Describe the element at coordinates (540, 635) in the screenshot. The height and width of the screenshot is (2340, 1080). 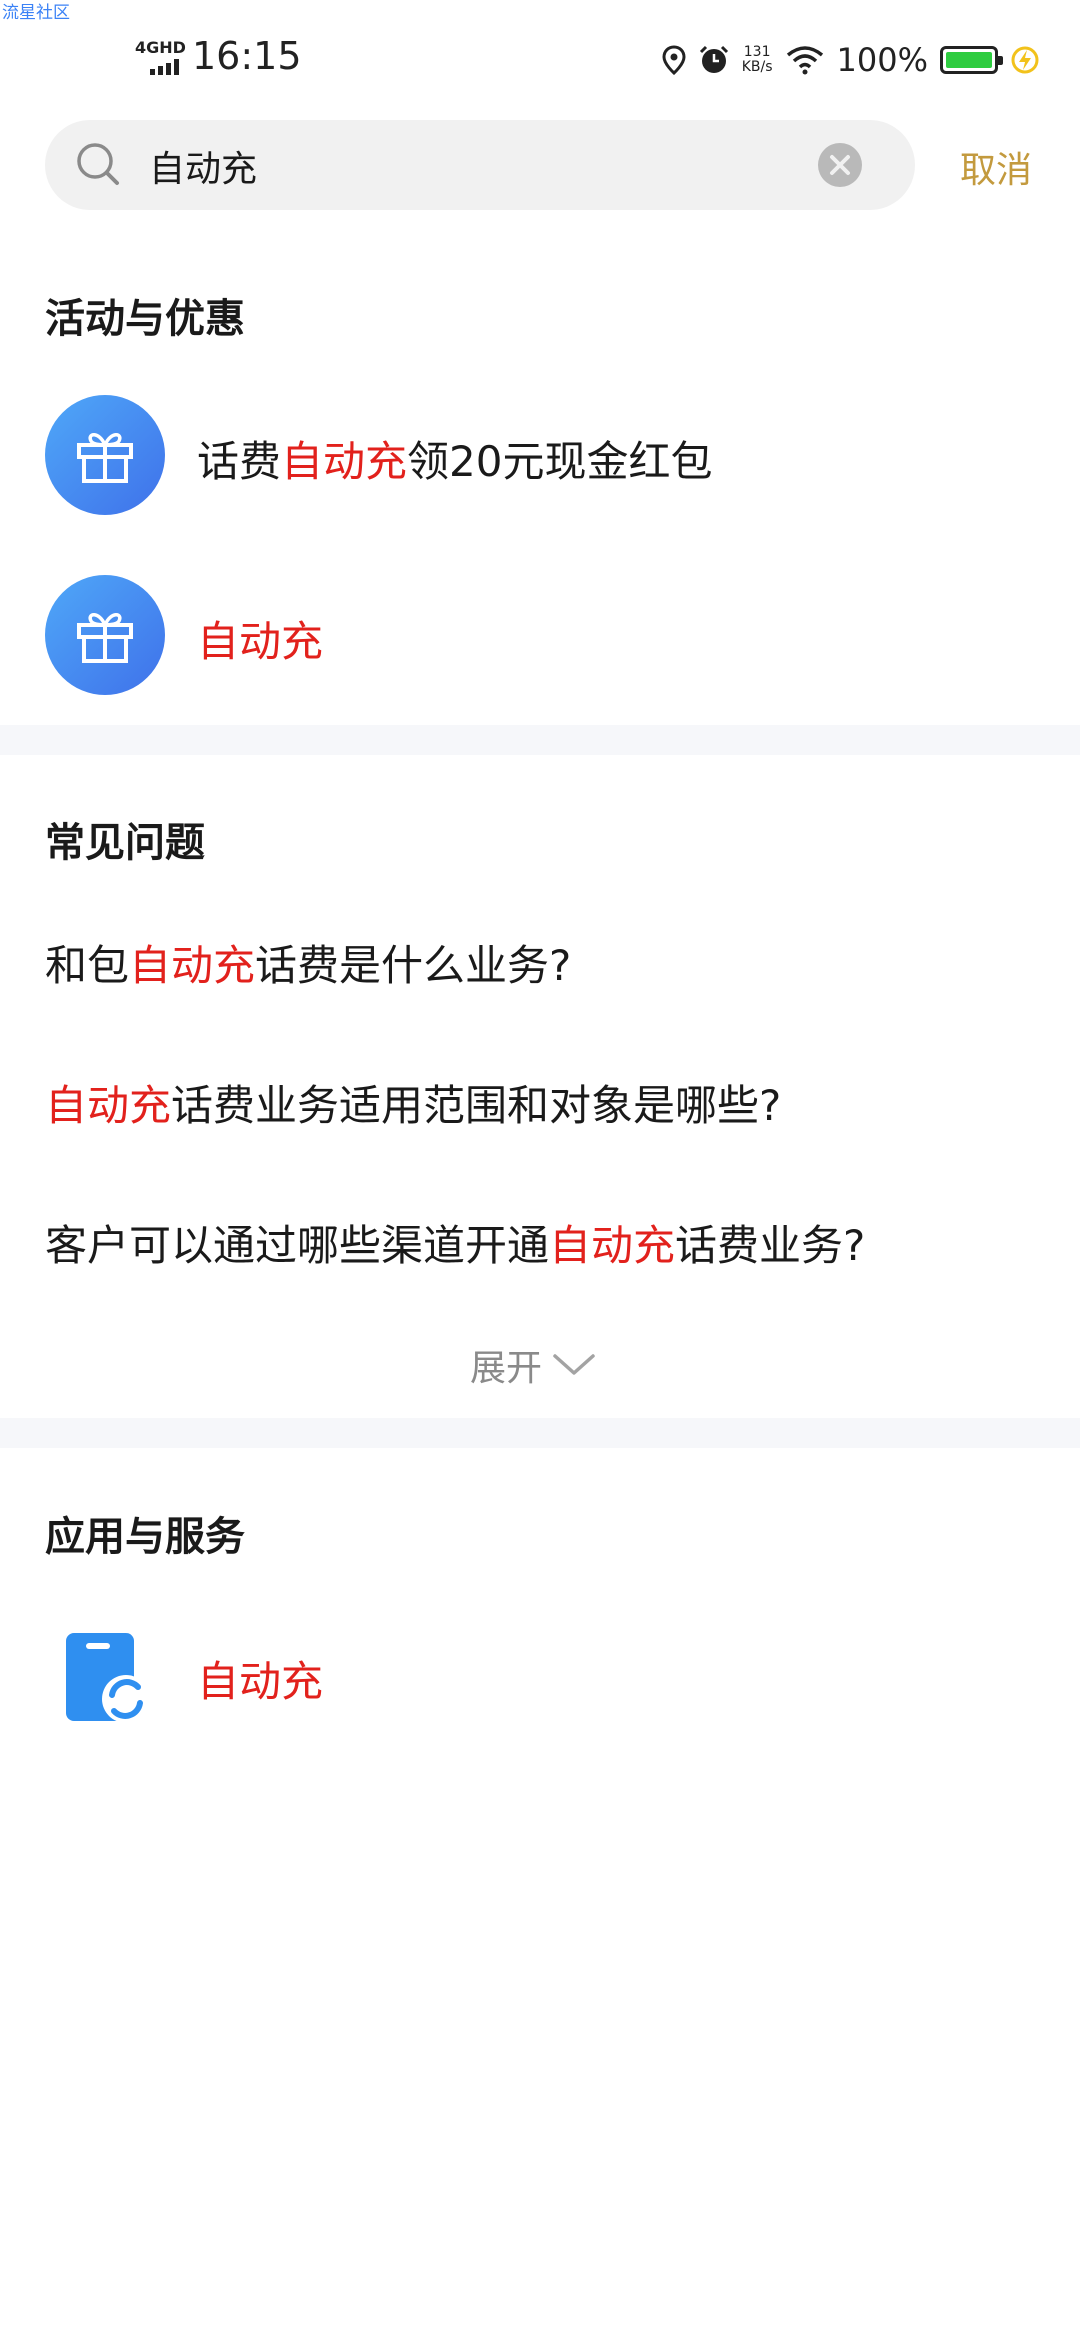
I see `promo-item: 自动充` at that location.